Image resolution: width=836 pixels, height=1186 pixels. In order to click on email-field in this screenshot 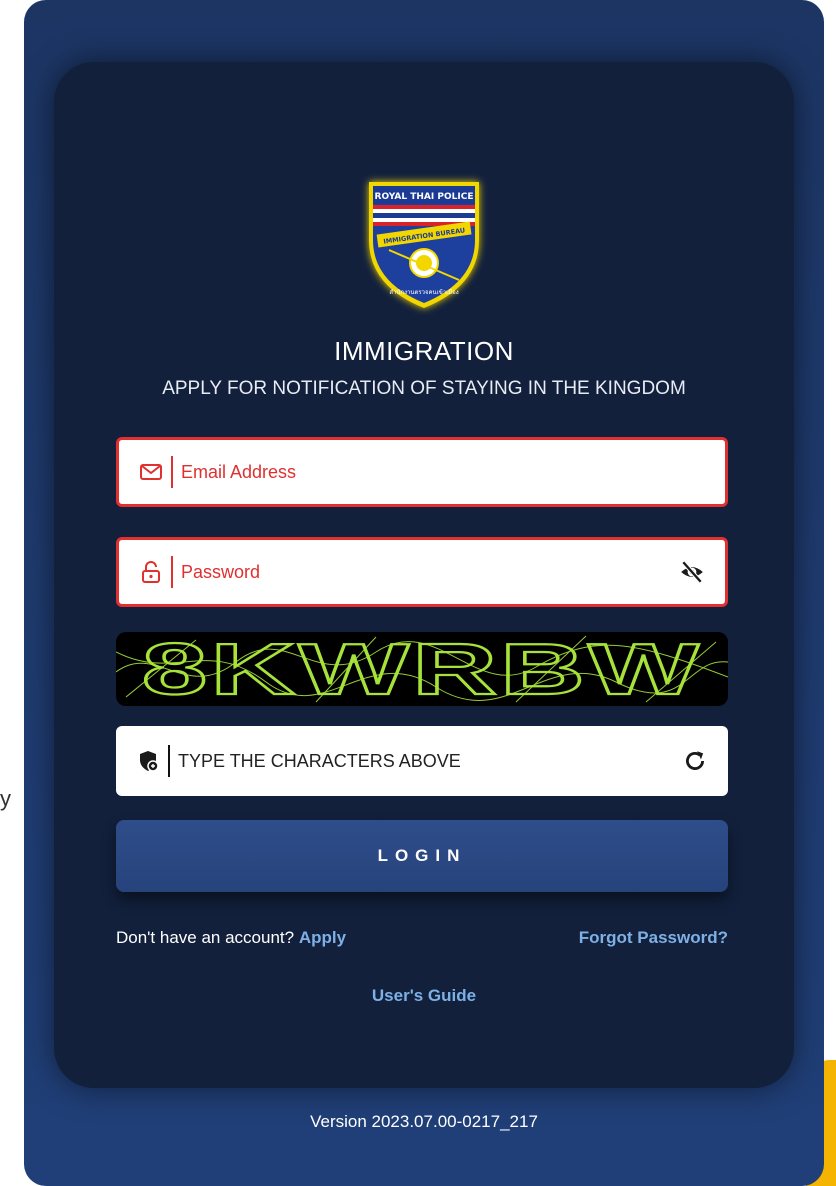, I will do `click(422, 472)`.